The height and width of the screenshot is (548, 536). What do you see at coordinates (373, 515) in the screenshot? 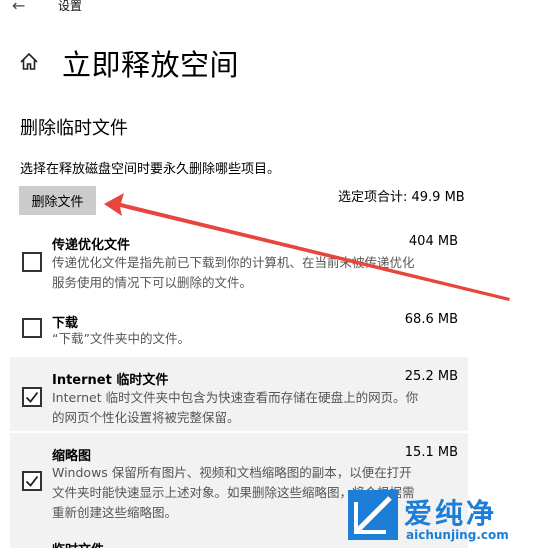
I see `logo-mark` at bounding box center [373, 515].